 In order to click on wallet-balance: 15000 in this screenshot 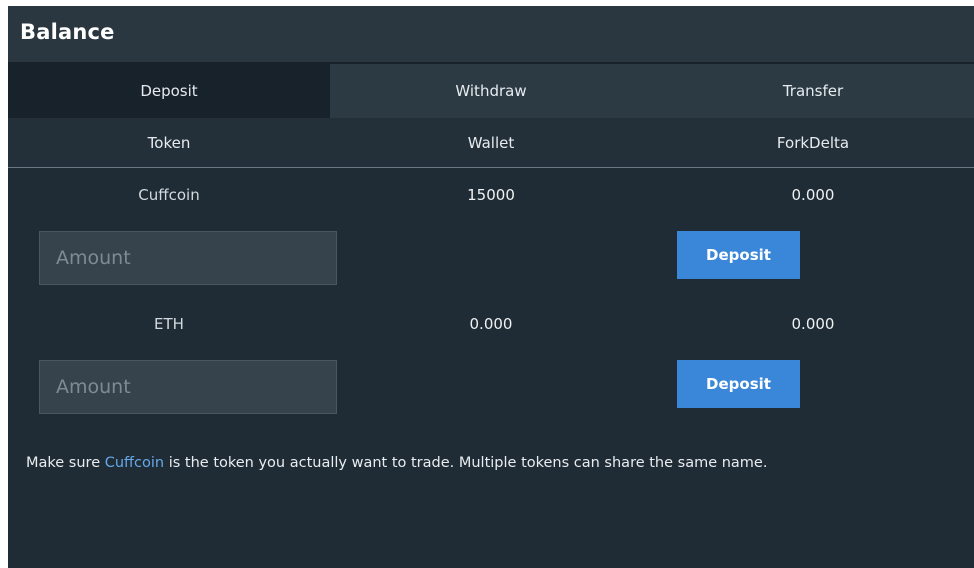, I will do `click(491, 195)`.